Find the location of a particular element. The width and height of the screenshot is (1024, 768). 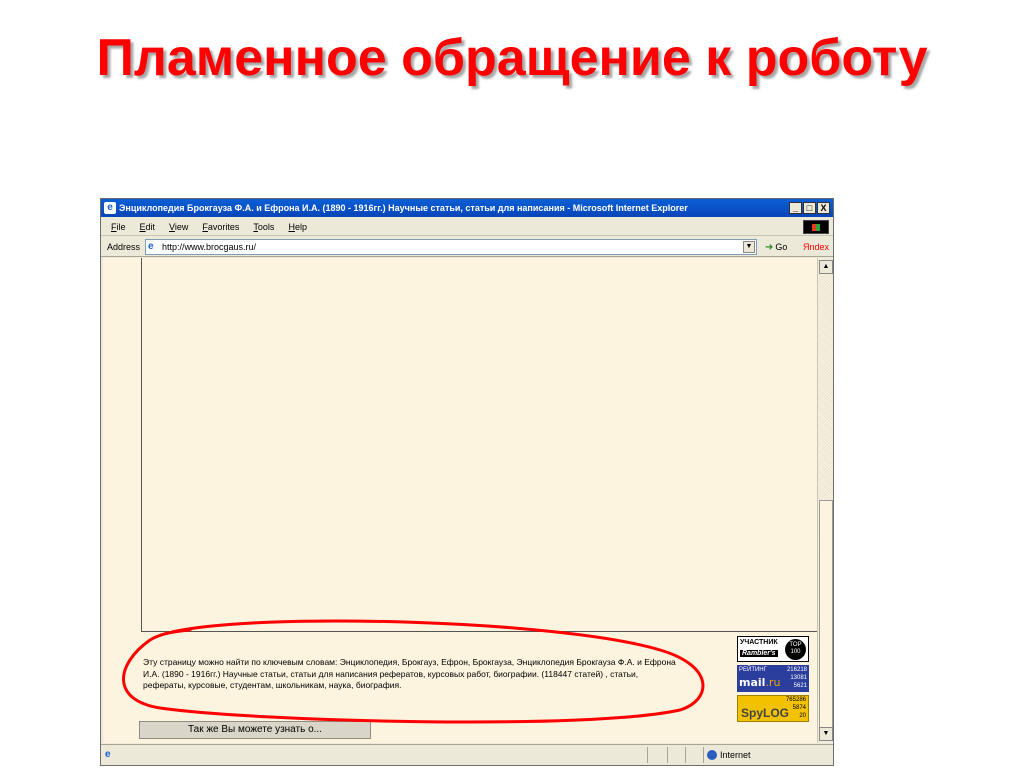

page-icon: e is located at coordinates (151, 246).